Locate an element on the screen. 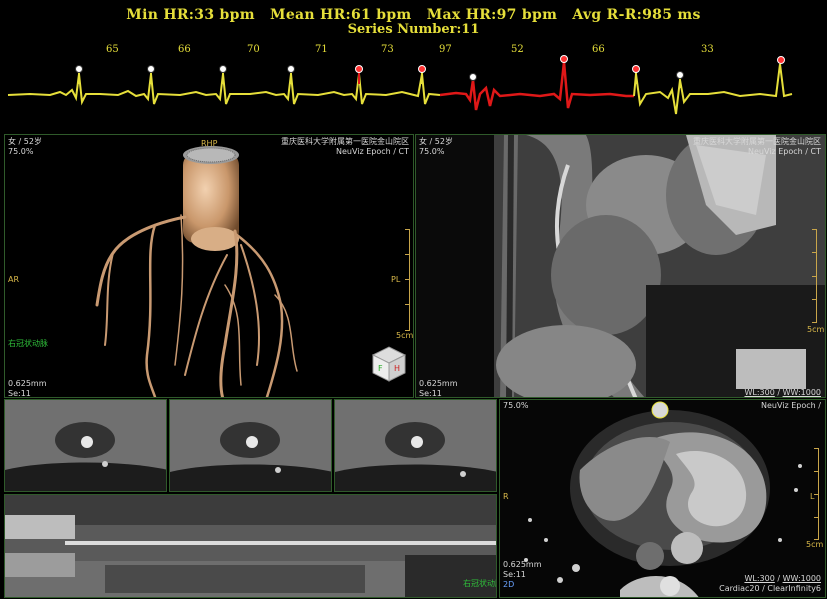  render-mode: 2D is located at coordinates (508, 585).